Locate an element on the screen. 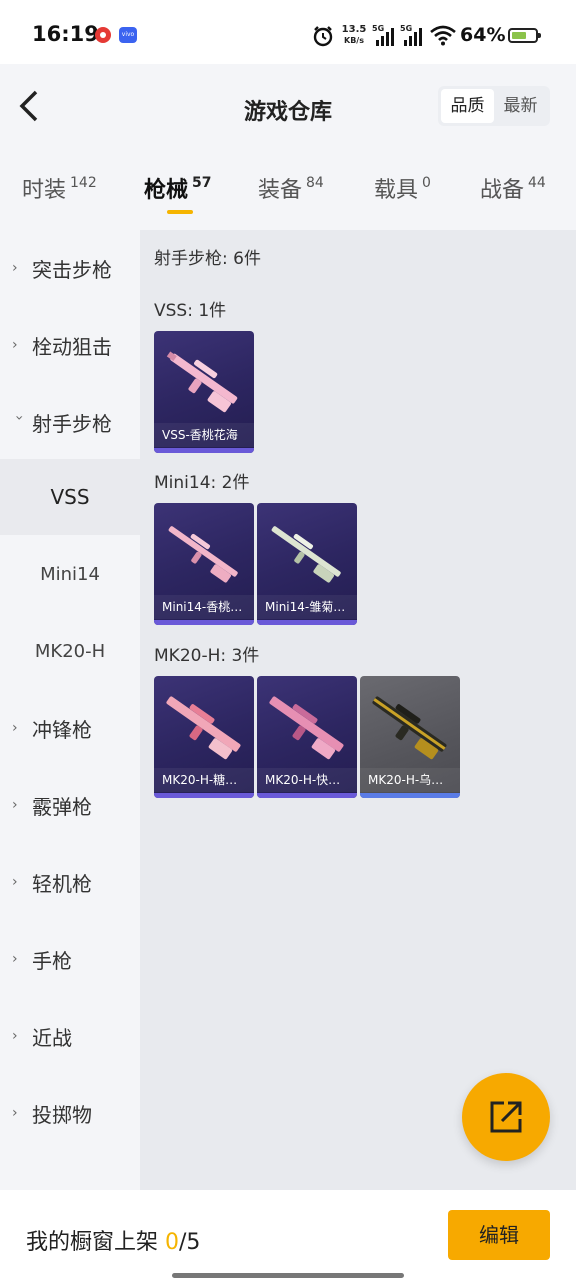  sidebar-item-assault-rifle: › 突击步枪 is located at coordinates (70, 268).